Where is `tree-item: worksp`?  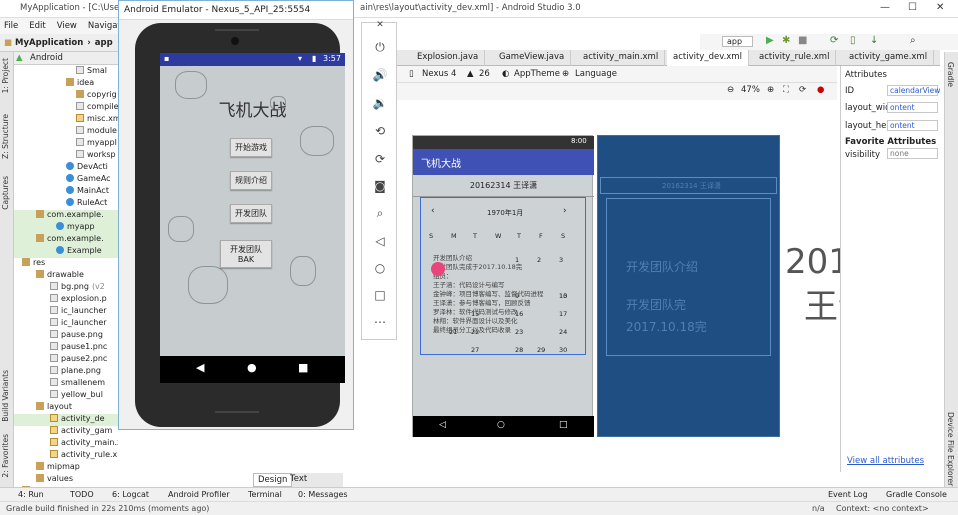 tree-item: worksp is located at coordinates (66, 156).